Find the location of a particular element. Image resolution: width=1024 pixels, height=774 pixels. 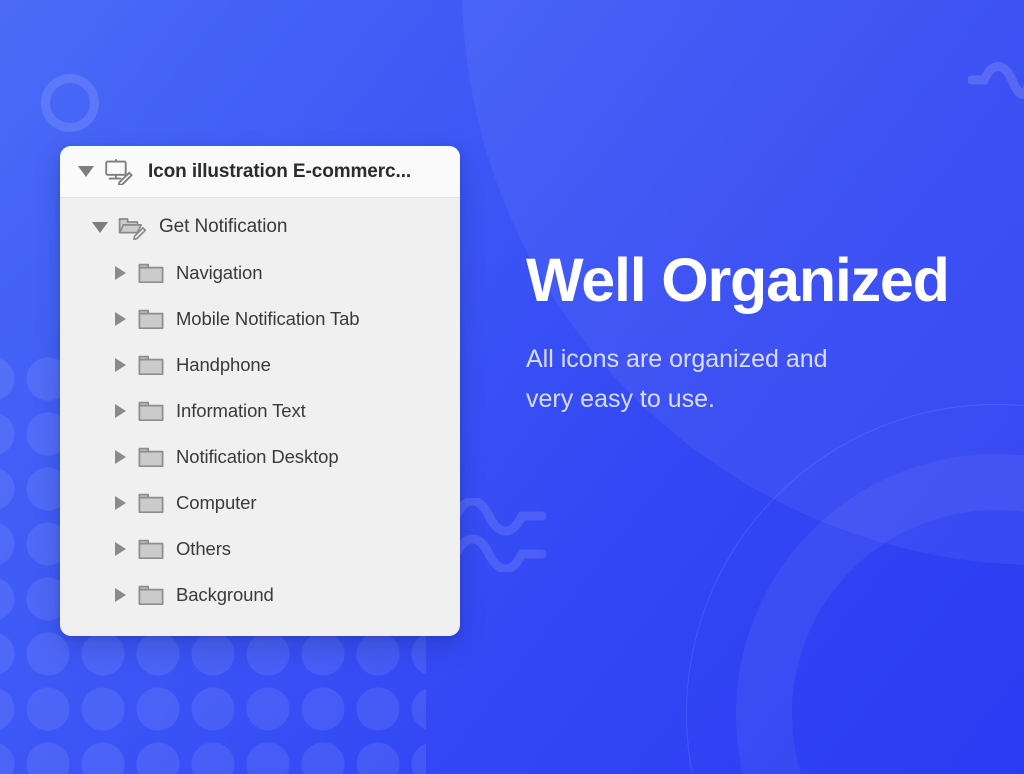

promo-subcopy-line-1: All icons are organized and is located at coordinates (677, 358).